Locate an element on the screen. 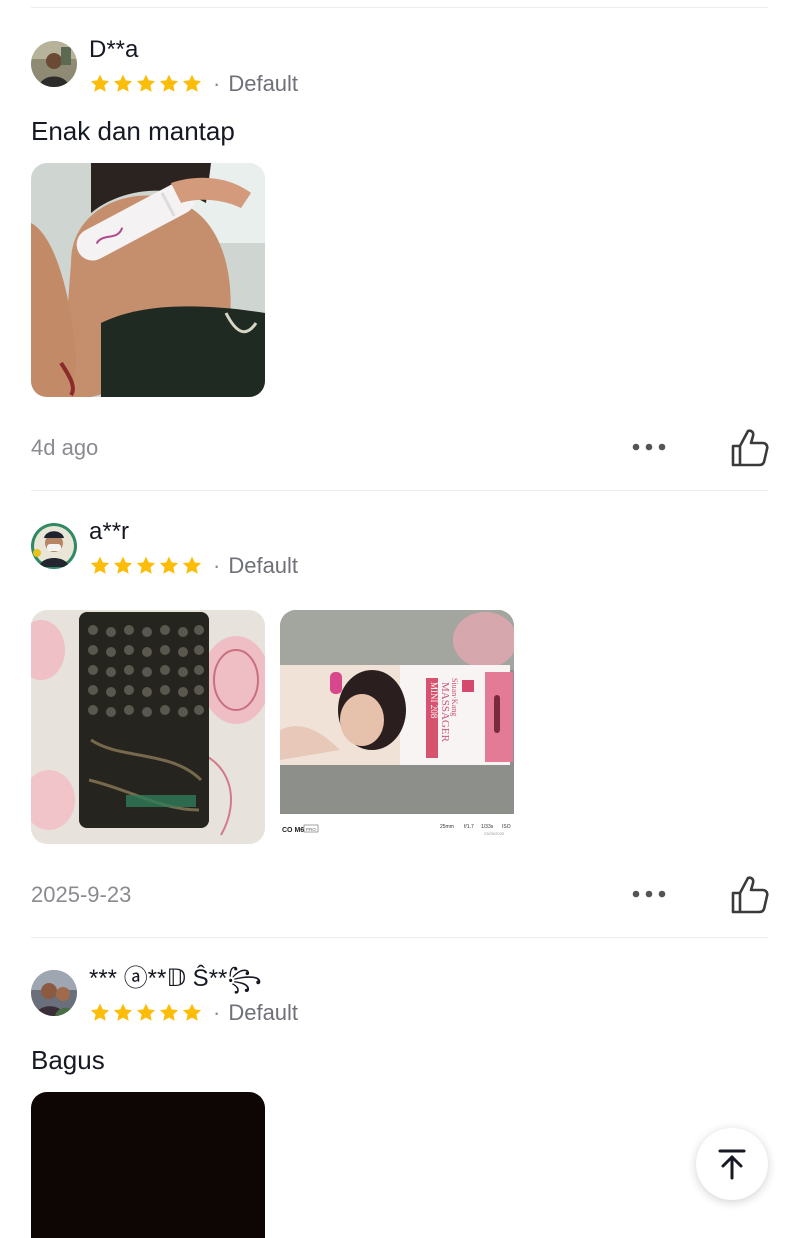  box-line1-text: MINI 208 is located at coordinates (434, 700).